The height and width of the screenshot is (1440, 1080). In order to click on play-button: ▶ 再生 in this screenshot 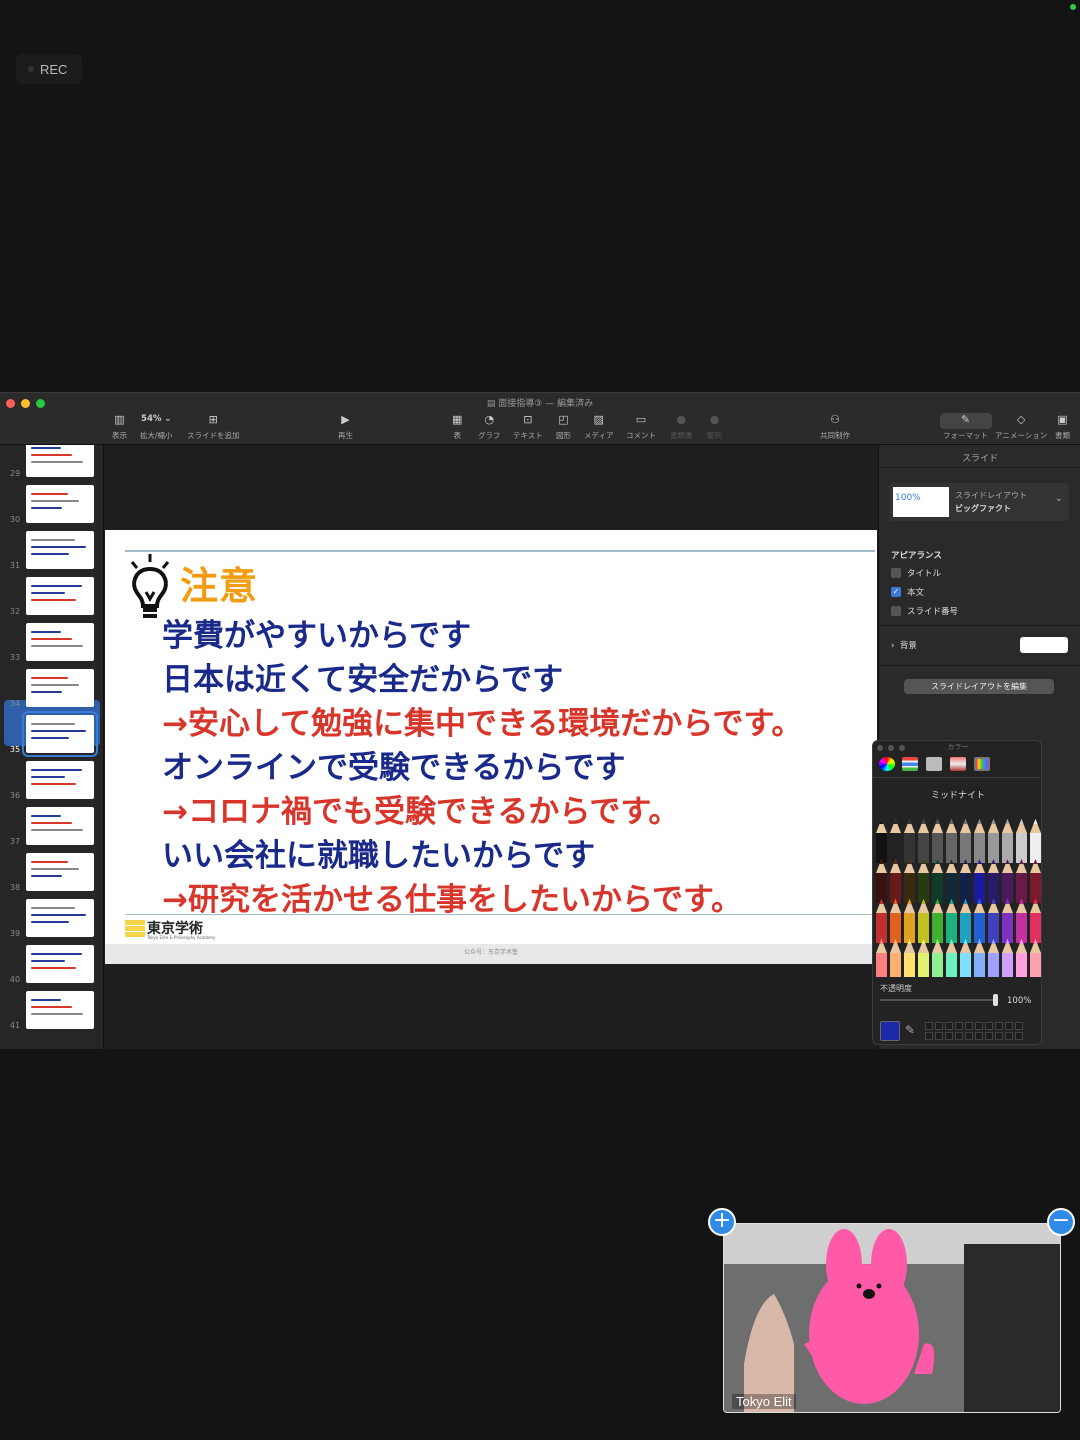, I will do `click(345, 427)`.